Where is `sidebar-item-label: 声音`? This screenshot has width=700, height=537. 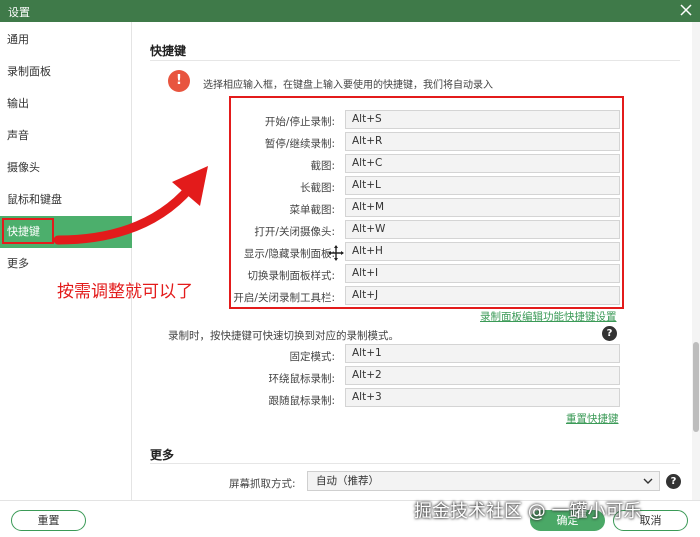 sidebar-item-label: 声音 is located at coordinates (18, 135).